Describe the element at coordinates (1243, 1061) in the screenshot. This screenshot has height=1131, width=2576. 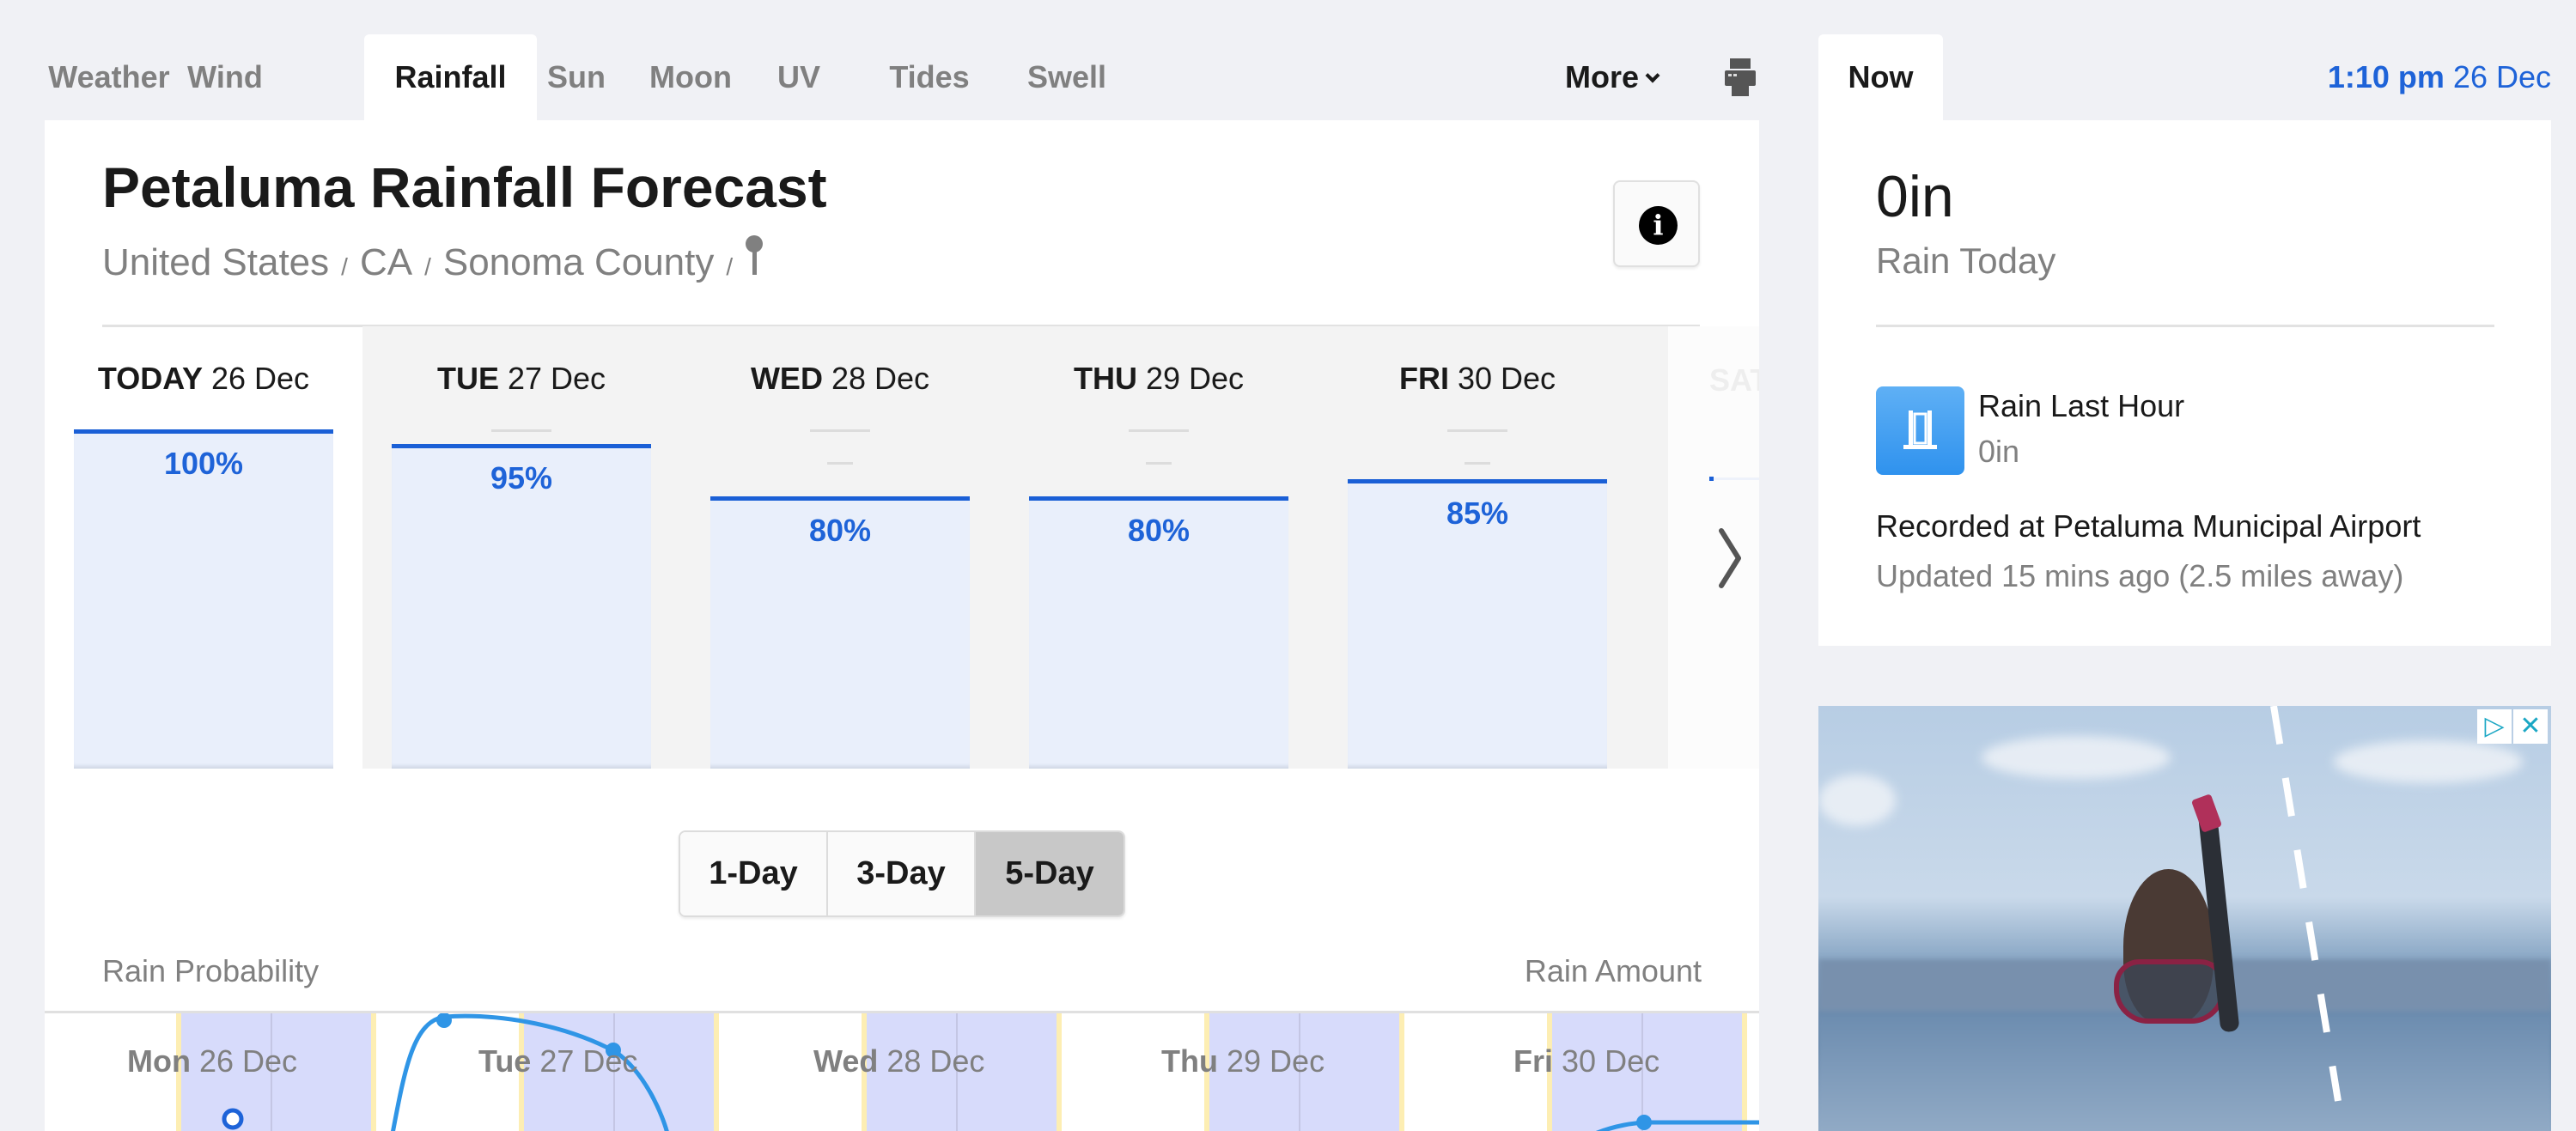
I see `chart-day-label: Thu 29 Dec` at that location.